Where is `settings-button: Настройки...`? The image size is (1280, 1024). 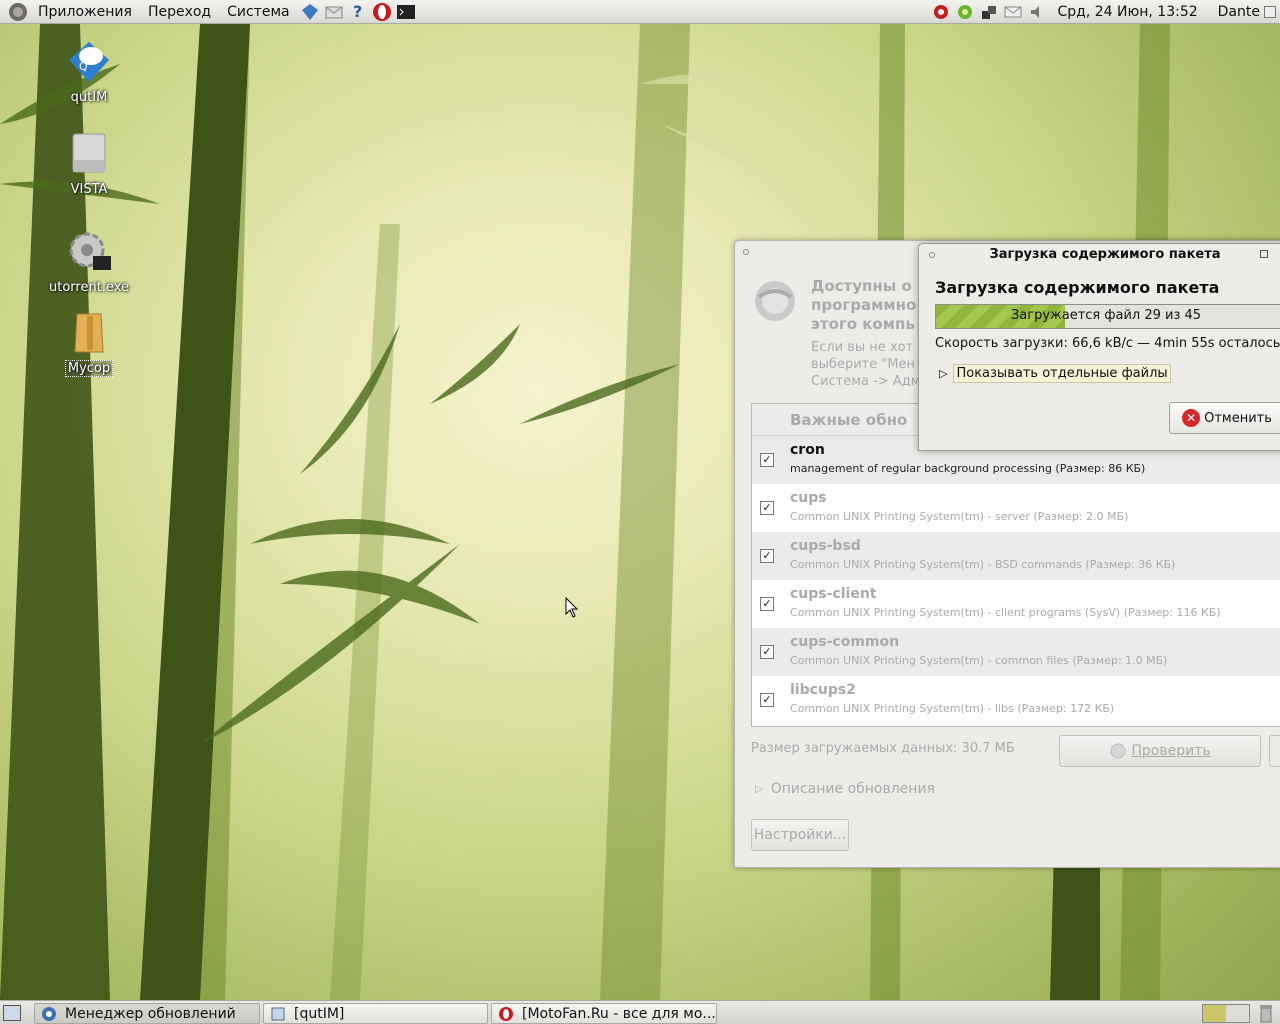 settings-button: Настройки... is located at coordinates (800, 835).